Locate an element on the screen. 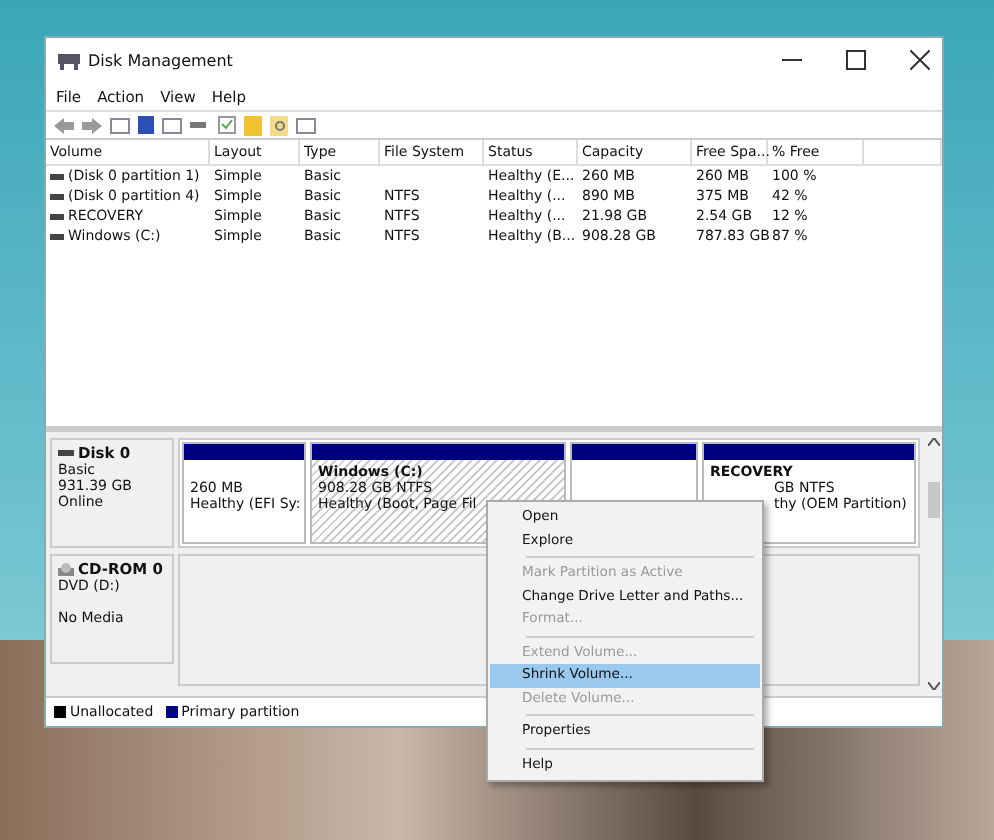 The width and height of the screenshot is (994, 840). scroll-thumb is located at coordinates (933, 500).